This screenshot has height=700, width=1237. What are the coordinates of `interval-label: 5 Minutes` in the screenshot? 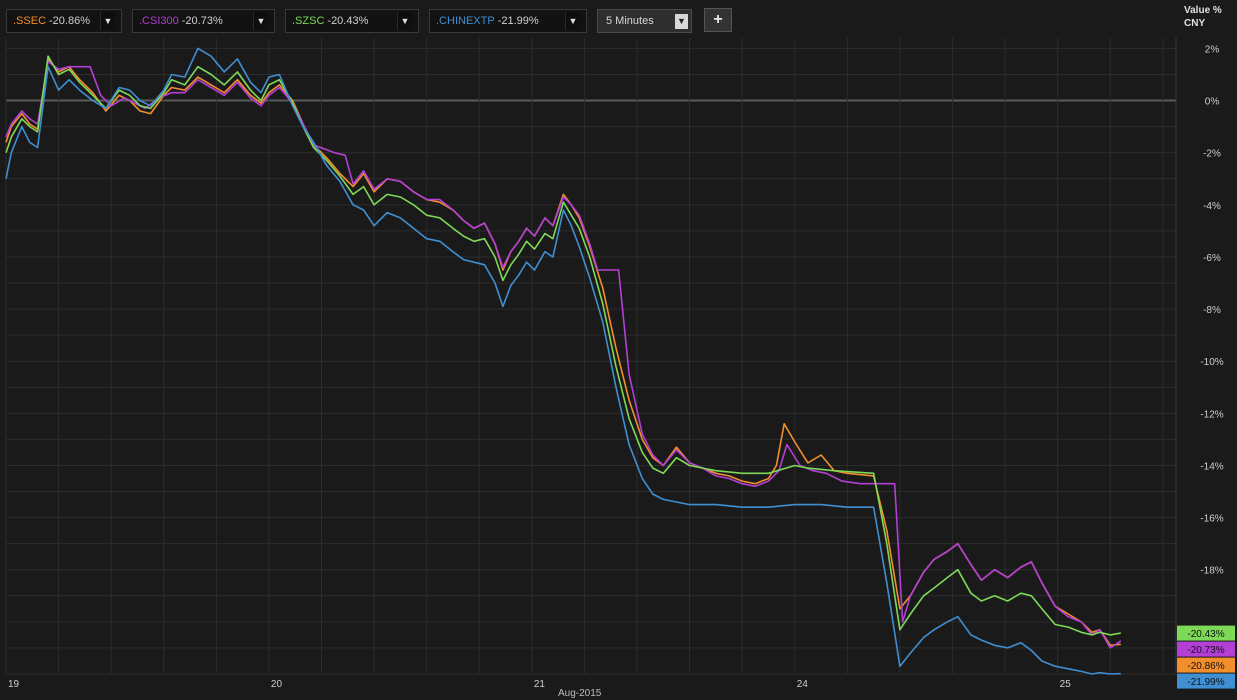 It's located at (630, 21).